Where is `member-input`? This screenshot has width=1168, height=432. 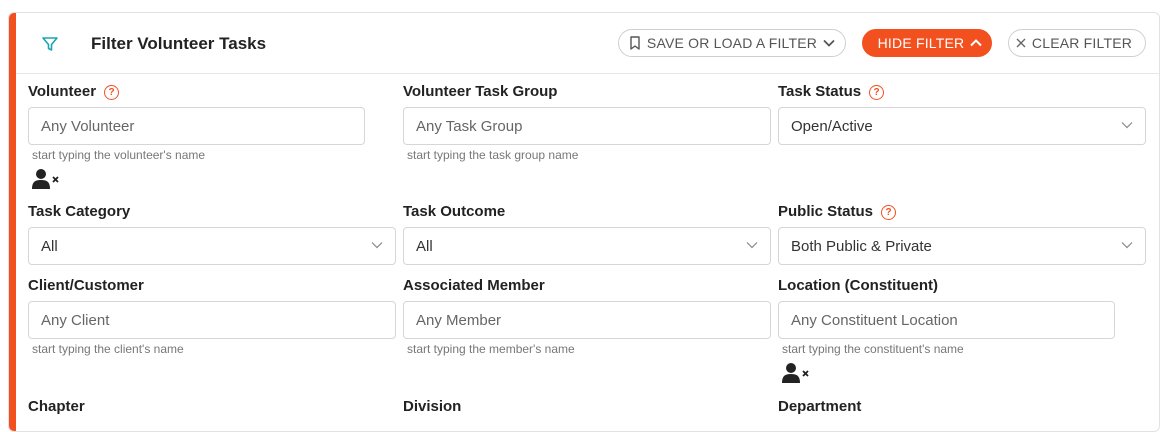
member-input is located at coordinates (587, 320).